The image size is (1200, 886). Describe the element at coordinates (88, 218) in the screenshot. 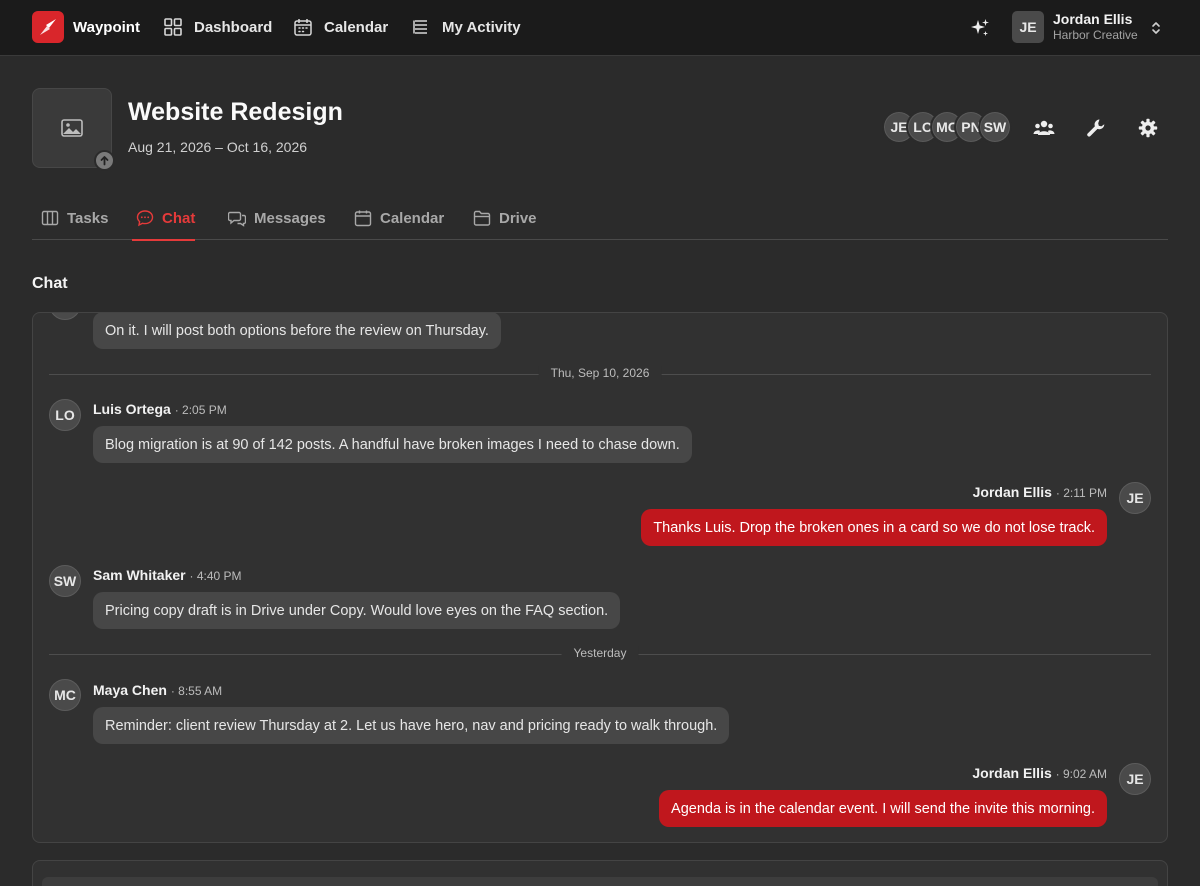

I see `tab-tasks-label: Tasks` at that location.